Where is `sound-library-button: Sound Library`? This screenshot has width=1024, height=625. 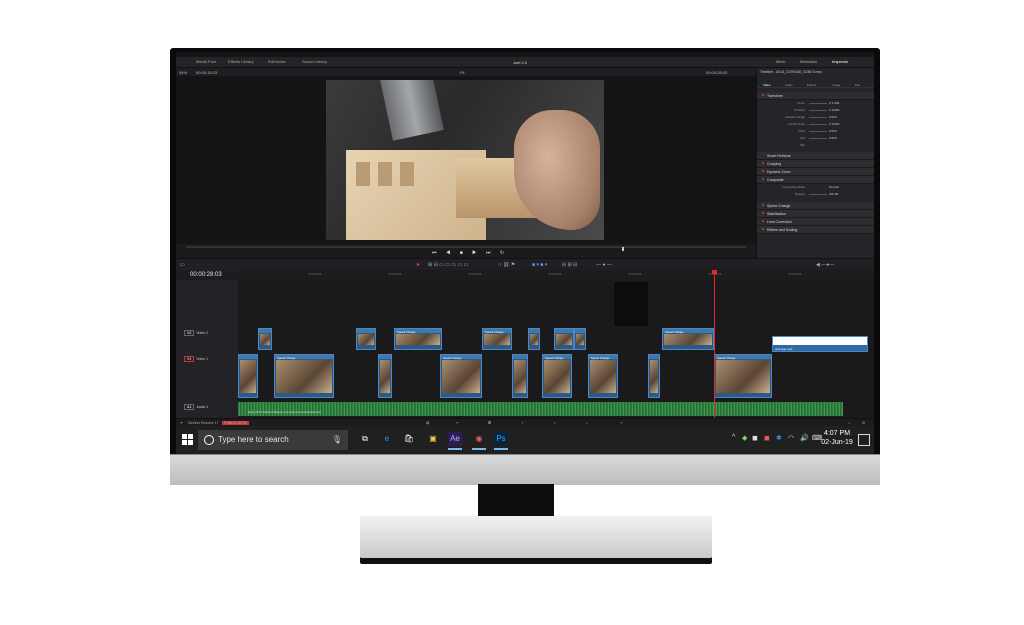
sound-library-button: Sound Library is located at coordinates (314, 61).